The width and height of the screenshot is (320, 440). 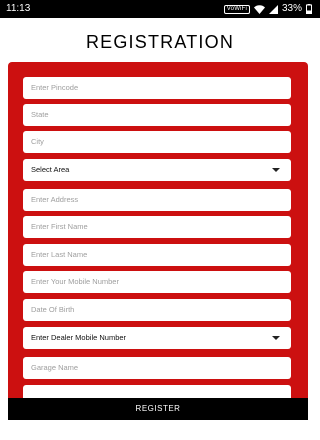 I want to click on dealer-mobile-select-label: Enter Dealer Mobile Number, so click(x=79, y=337).